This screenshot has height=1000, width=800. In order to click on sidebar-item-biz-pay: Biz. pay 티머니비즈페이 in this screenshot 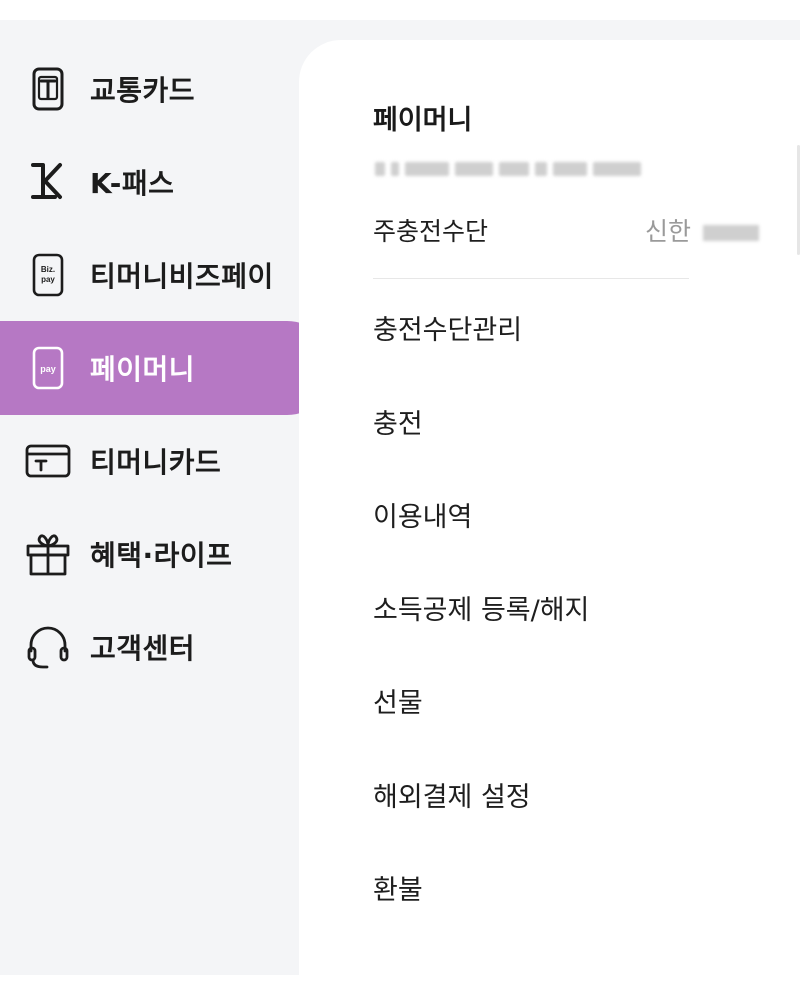, I will do `click(167, 275)`.